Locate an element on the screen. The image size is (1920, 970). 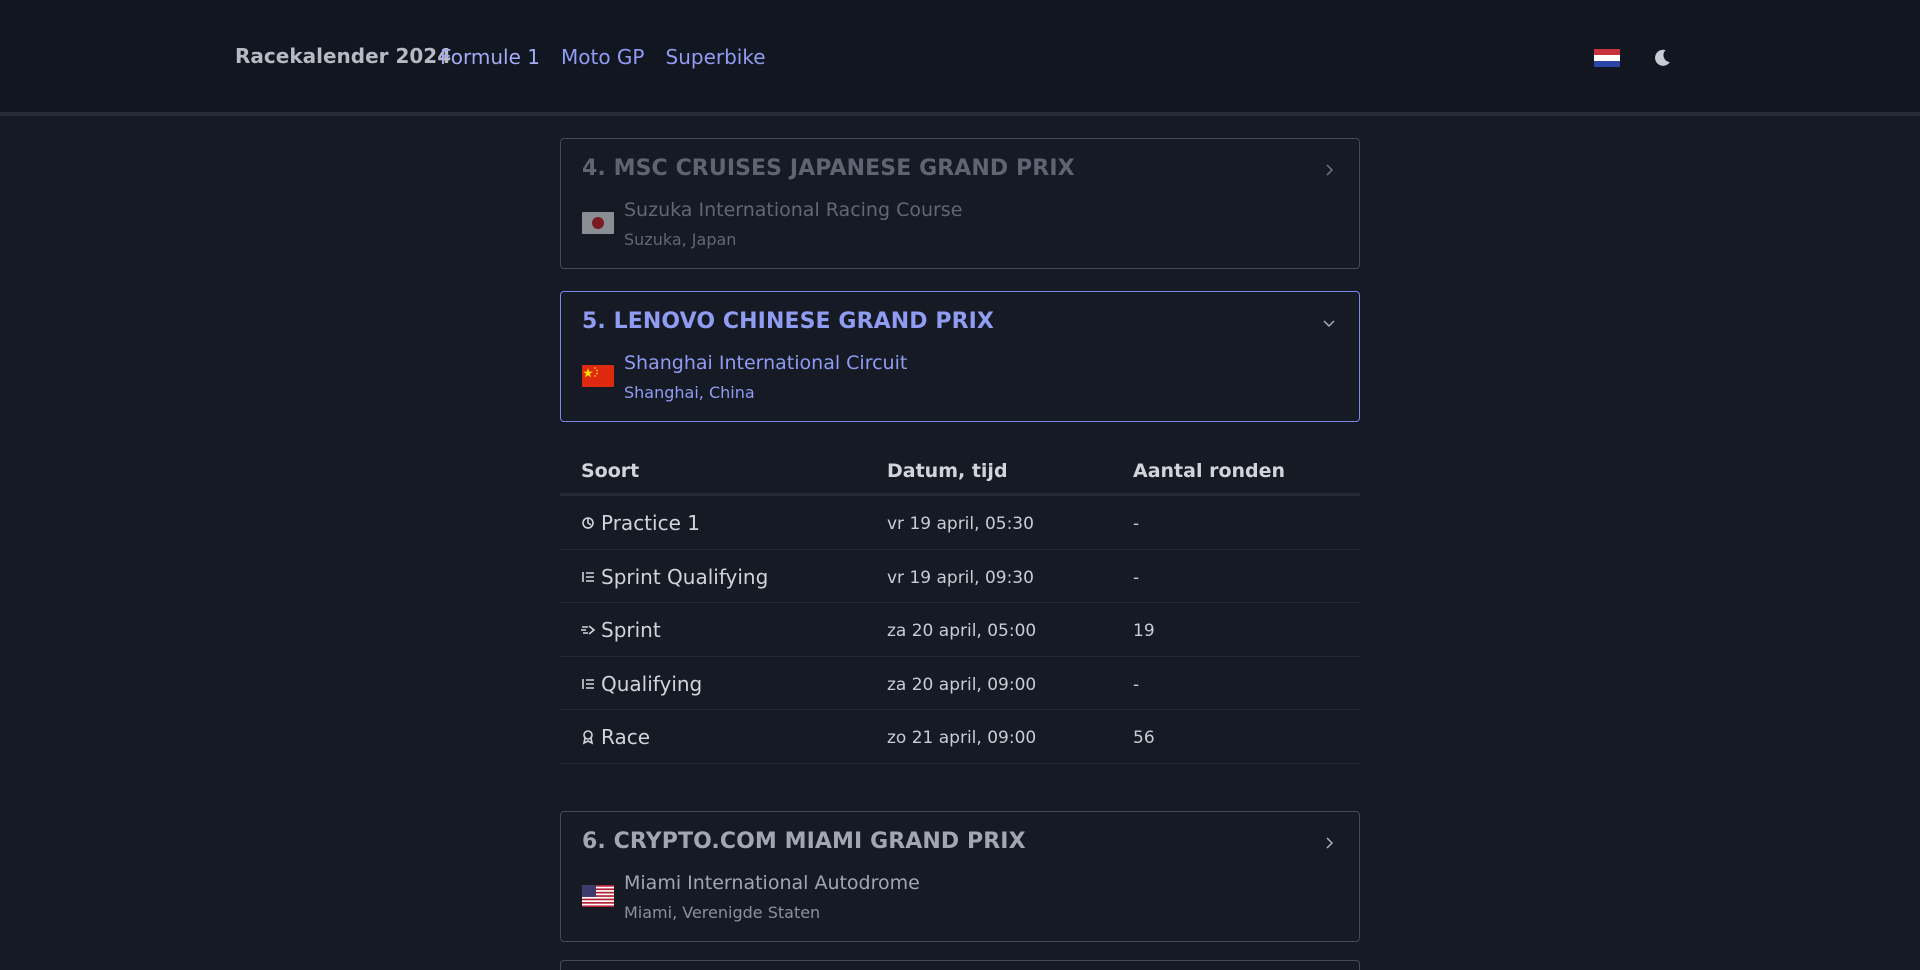
sprint-icon is located at coordinates (588, 630).